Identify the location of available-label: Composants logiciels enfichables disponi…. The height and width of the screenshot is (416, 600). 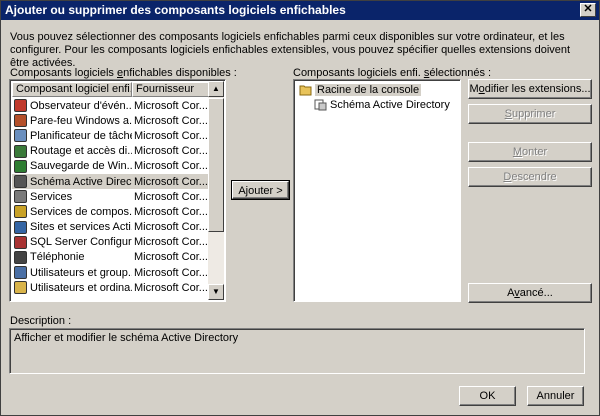
(123, 73).